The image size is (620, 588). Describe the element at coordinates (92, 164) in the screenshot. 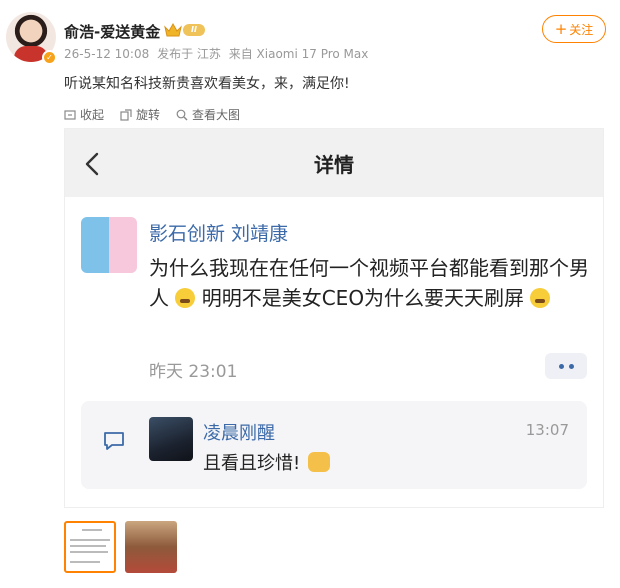

I see `back-arrow-icon` at that location.